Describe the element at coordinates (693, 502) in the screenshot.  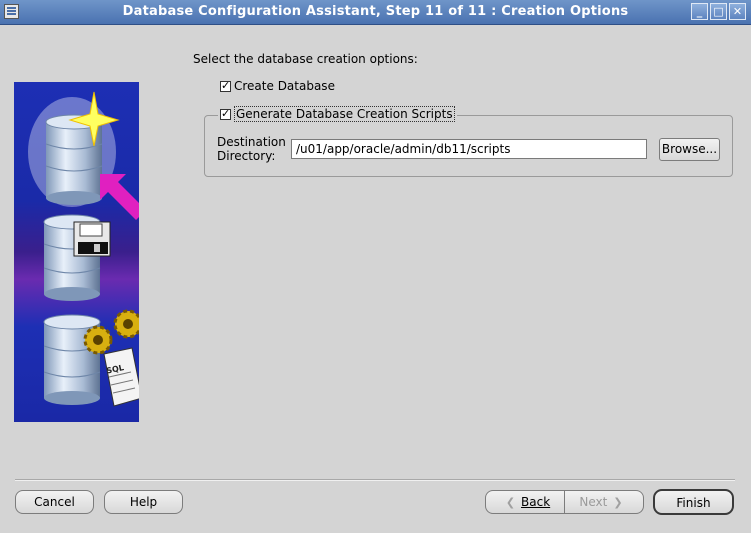
I see `finish-button: Finish` at that location.